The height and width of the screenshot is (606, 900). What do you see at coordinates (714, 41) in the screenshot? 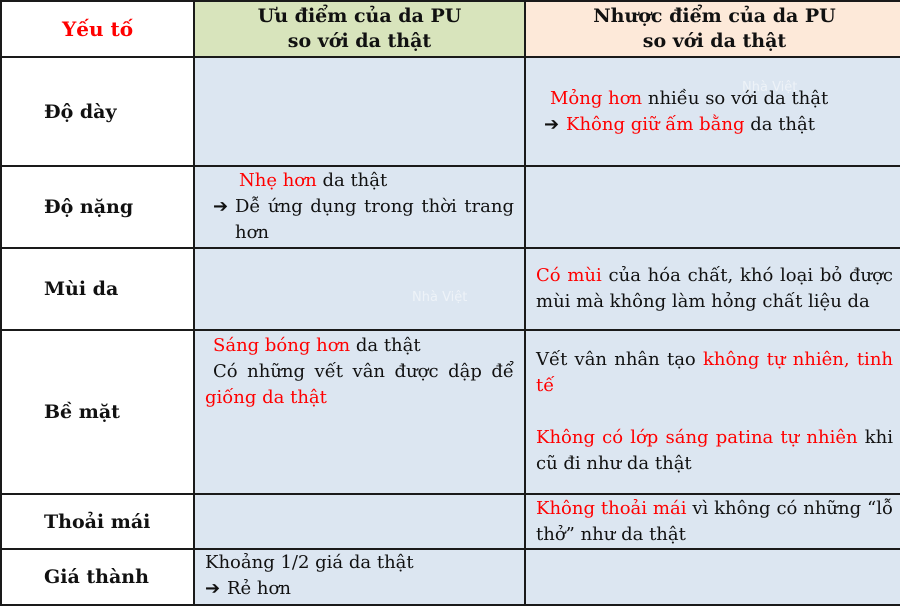
I see `header-cons-line2: so với da thật` at bounding box center [714, 41].